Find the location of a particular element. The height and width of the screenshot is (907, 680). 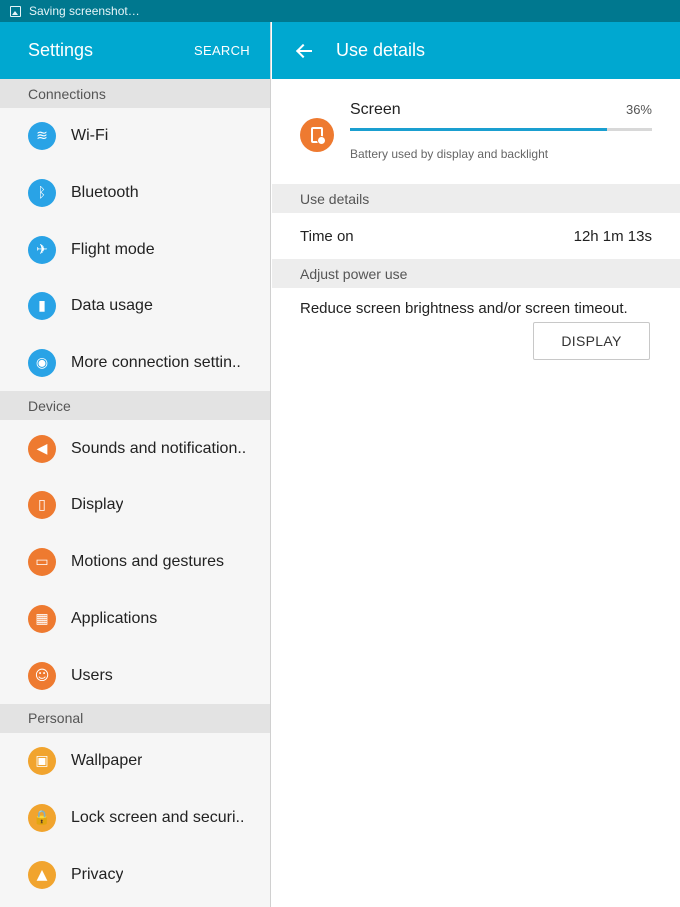

settings-item-label: Lock screen and securi.. is located at coordinates (158, 817).